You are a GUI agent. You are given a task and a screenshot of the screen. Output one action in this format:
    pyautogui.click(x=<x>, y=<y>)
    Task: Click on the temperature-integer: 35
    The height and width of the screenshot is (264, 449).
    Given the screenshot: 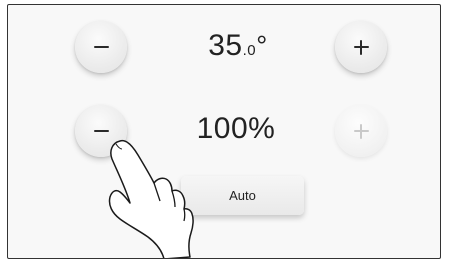 What is the action you would take?
    pyautogui.click(x=225, y=45)
    